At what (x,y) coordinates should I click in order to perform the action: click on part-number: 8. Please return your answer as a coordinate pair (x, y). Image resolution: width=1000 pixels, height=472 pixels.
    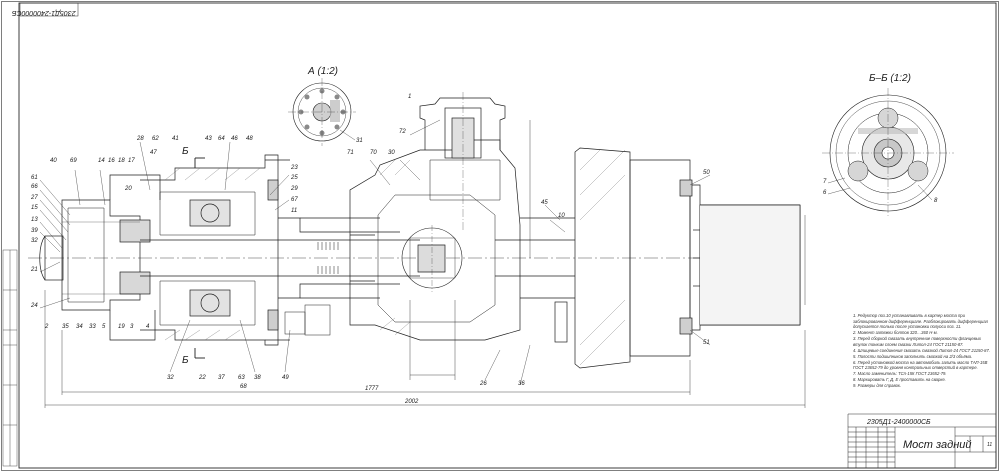
    Looking at the image, I should click on (936, 201).